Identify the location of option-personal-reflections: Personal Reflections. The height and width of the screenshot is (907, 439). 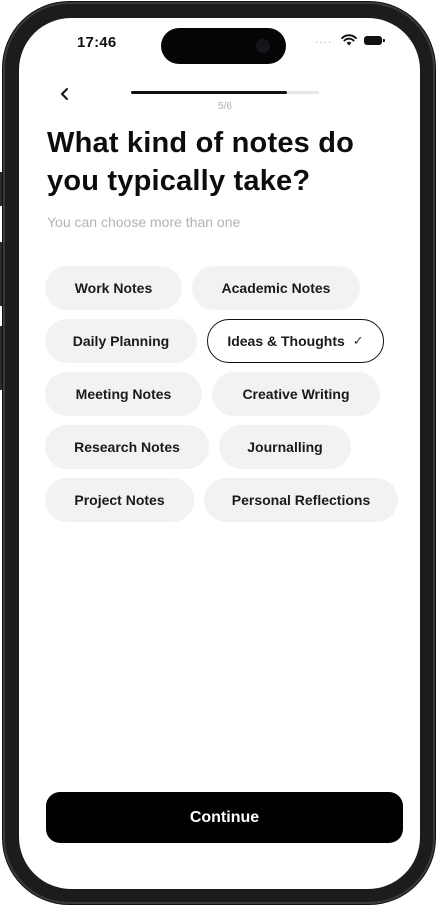
(301, 500).